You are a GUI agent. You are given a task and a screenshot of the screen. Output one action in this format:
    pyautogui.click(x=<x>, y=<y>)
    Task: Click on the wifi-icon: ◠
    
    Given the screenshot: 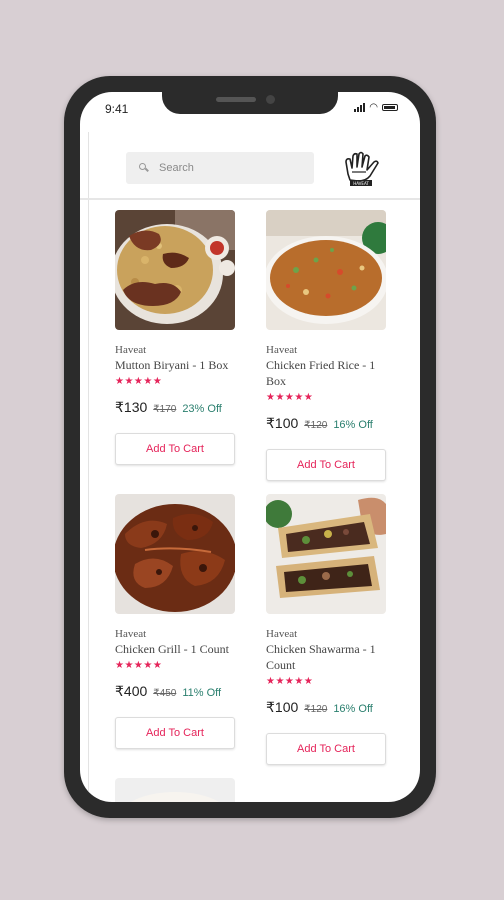 What is the action you would take?
    pyautogui.click(x=373, y=107)
    